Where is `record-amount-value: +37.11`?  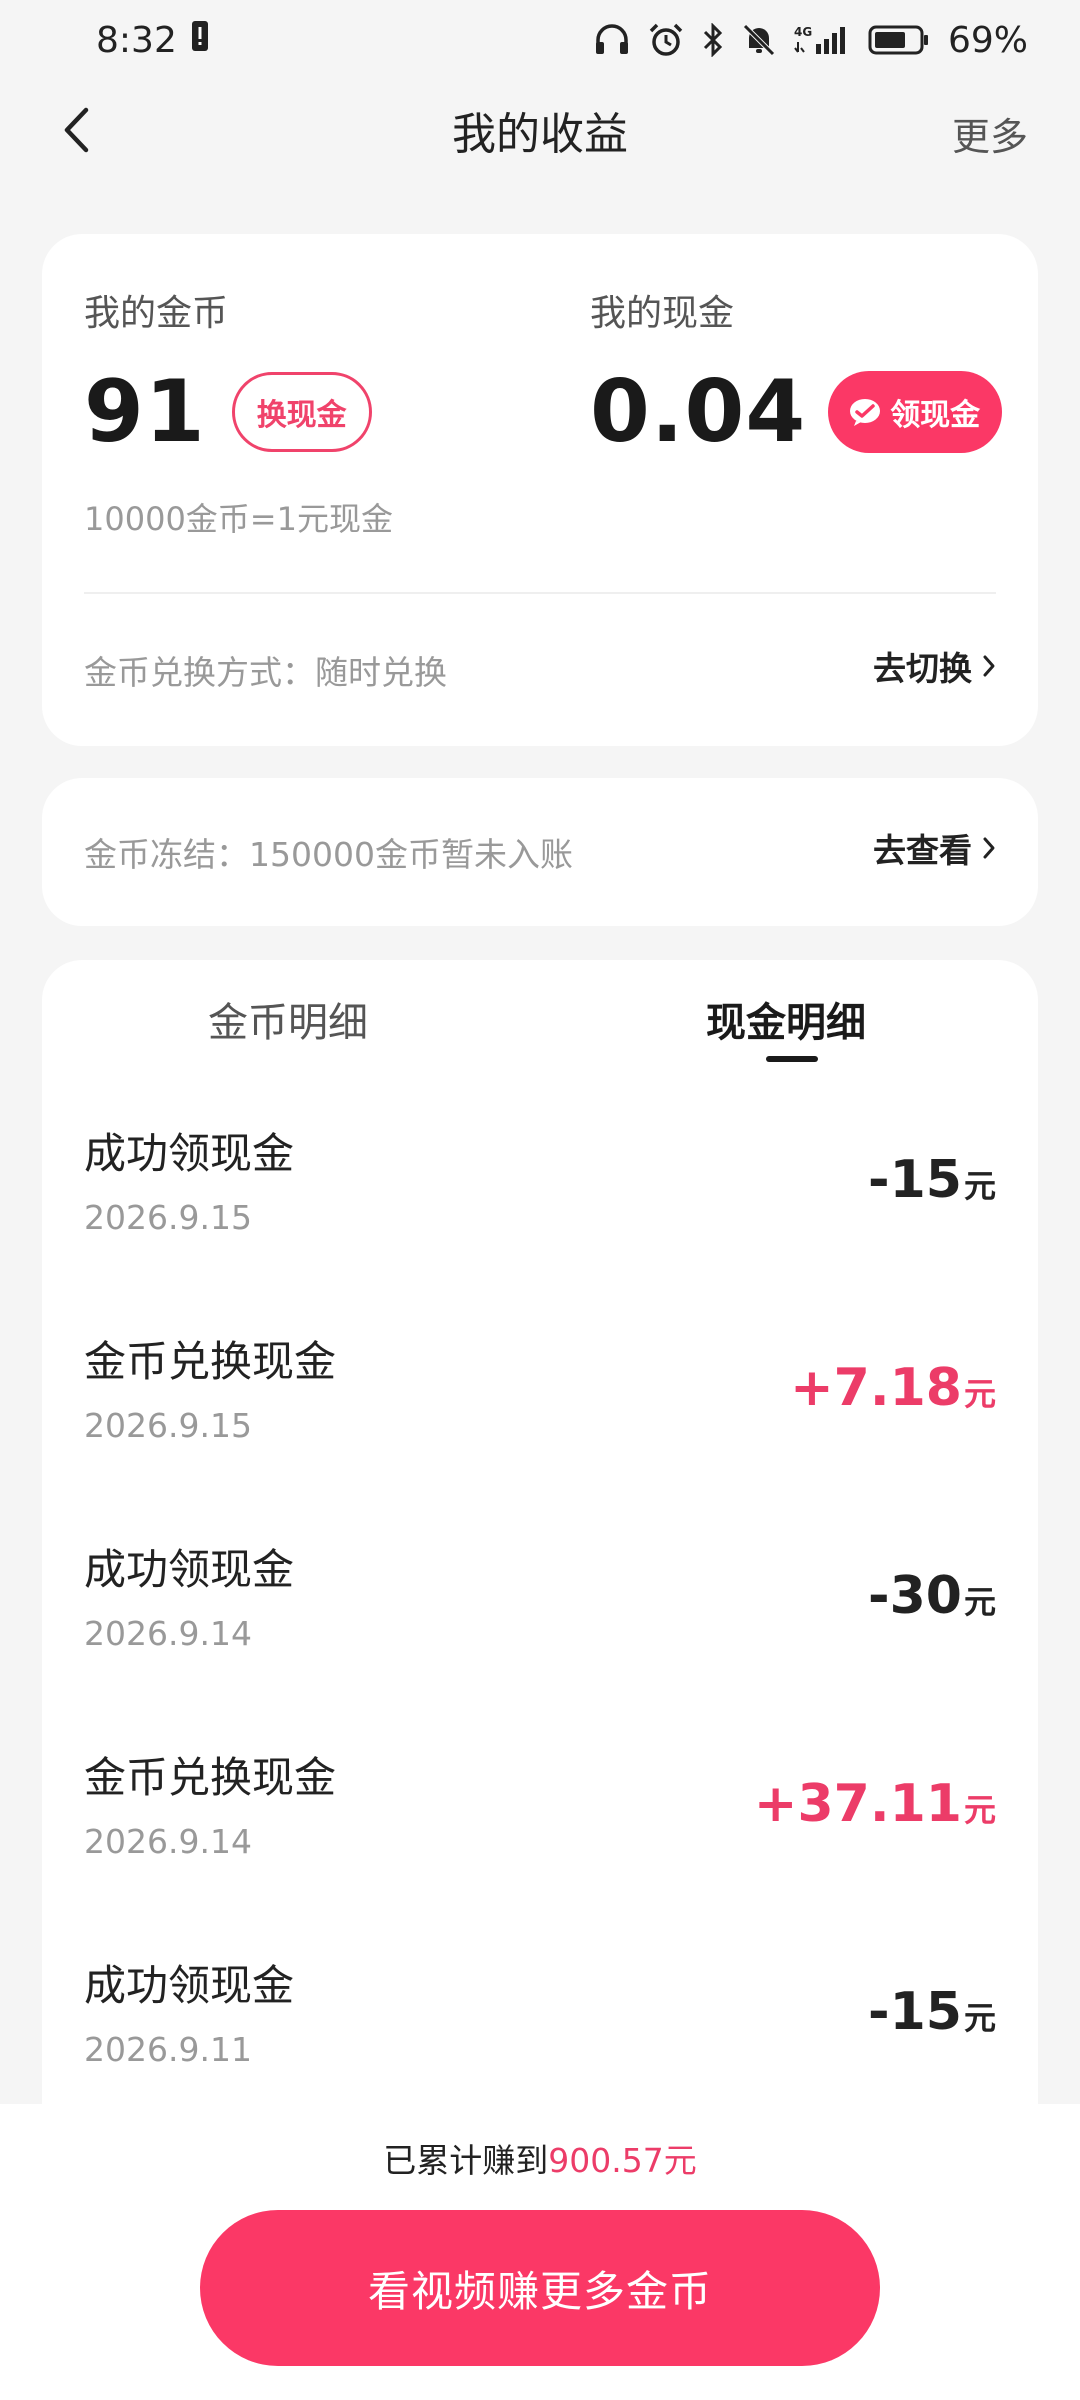 record-amount-value: +37.11 is located at coordinates (857, 1804).